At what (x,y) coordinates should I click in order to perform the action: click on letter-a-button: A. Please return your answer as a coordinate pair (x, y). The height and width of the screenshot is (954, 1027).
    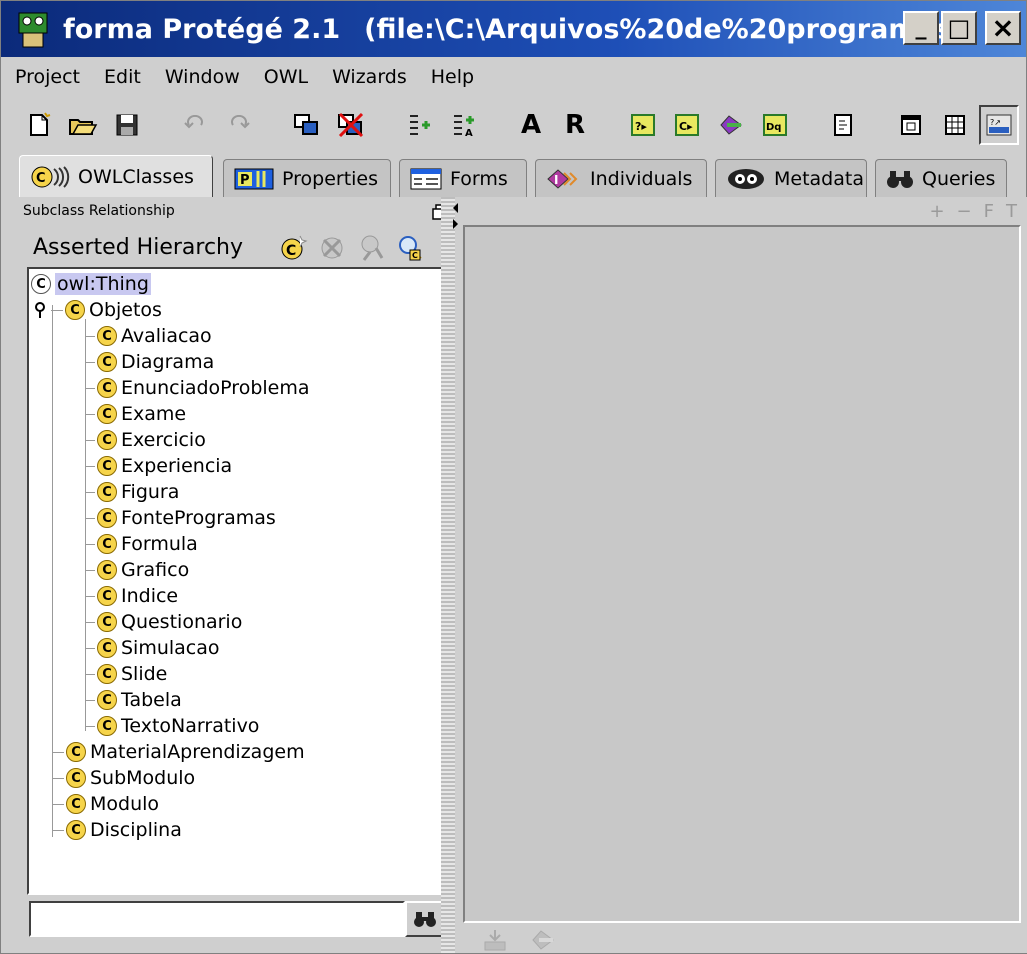
    Looking at the image, I should click on (531, 125).